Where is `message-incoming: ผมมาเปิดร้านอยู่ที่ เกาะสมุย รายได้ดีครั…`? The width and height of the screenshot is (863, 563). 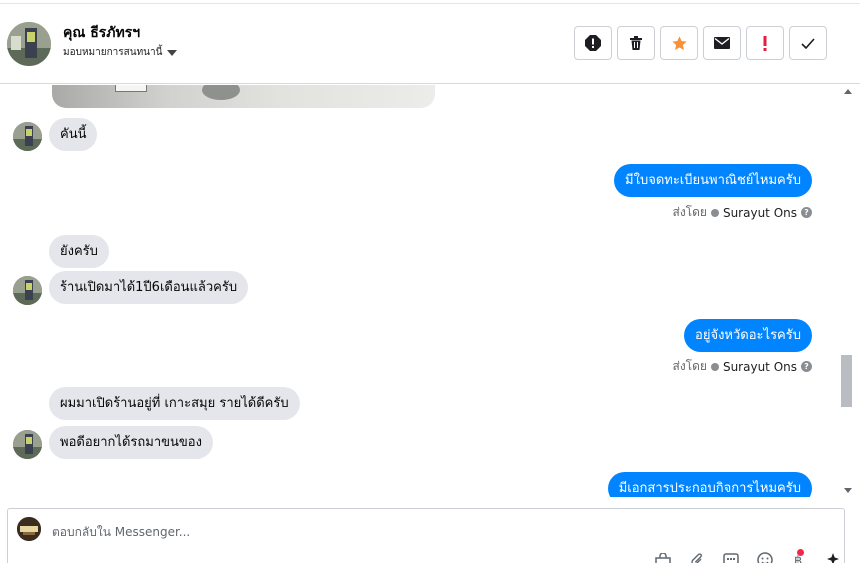 message-incoming: ผมมาเปิดร้านอยู่ที่ เกาะสมุย รายได้ดีครั… is located at coordinates (174, 403).